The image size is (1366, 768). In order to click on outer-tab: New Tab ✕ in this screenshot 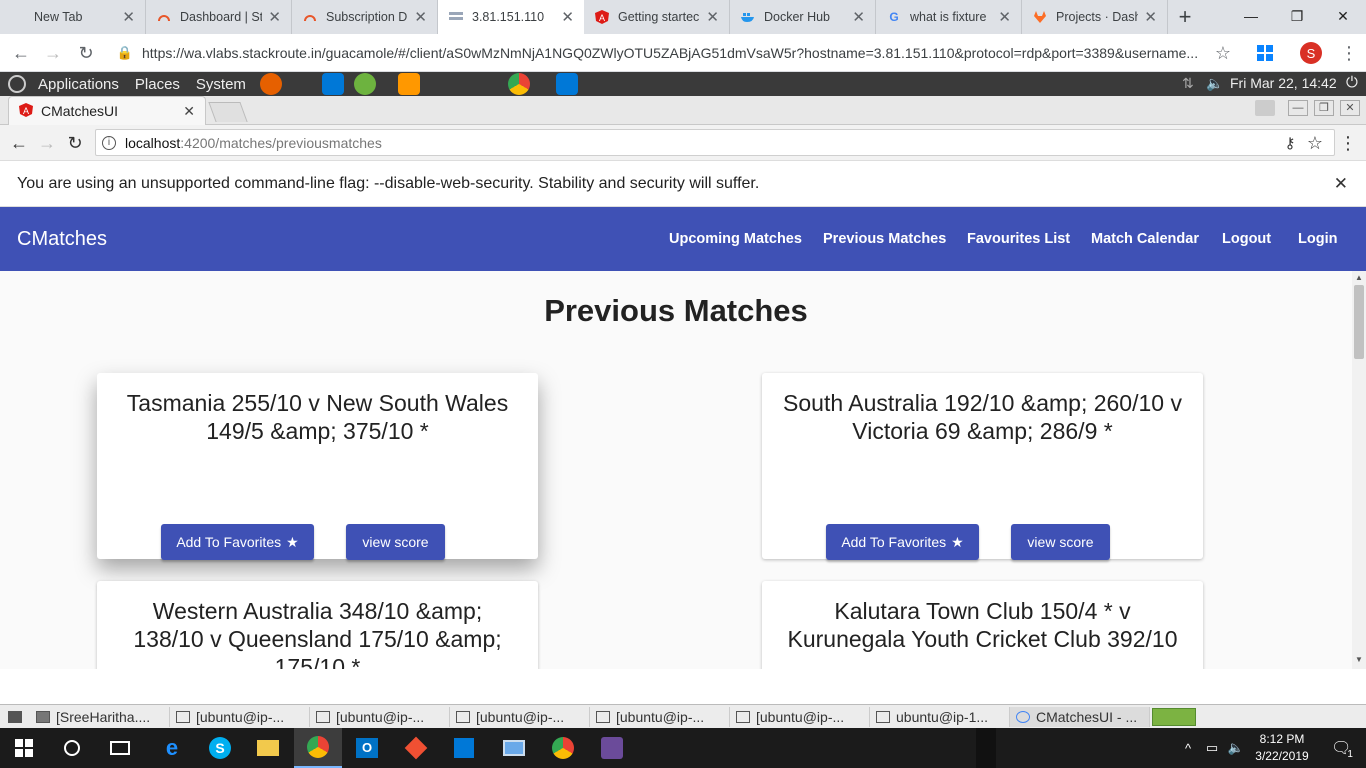, I will do `click(73, 17)`.